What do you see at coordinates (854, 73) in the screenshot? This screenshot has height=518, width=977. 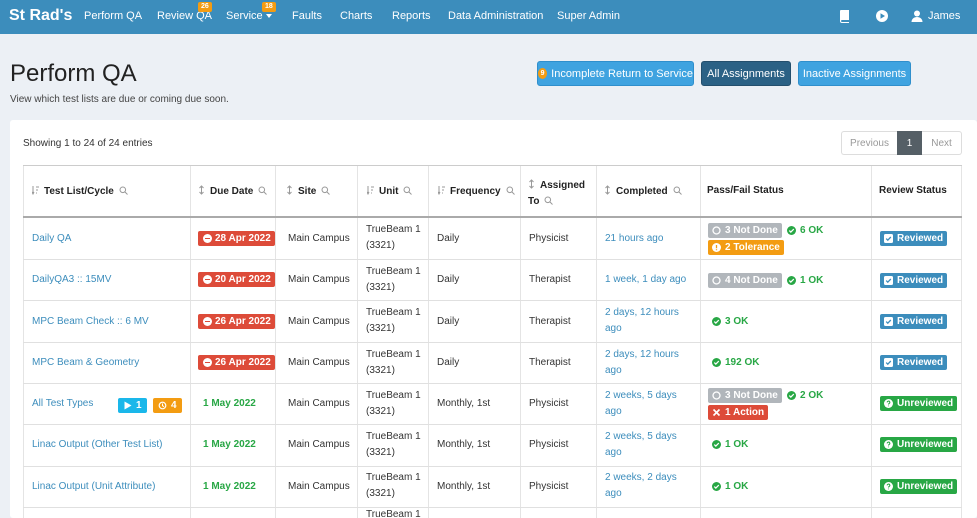 I see `inactive-assignments-button: Inactive Assignments` at bounding box center [854, 73].